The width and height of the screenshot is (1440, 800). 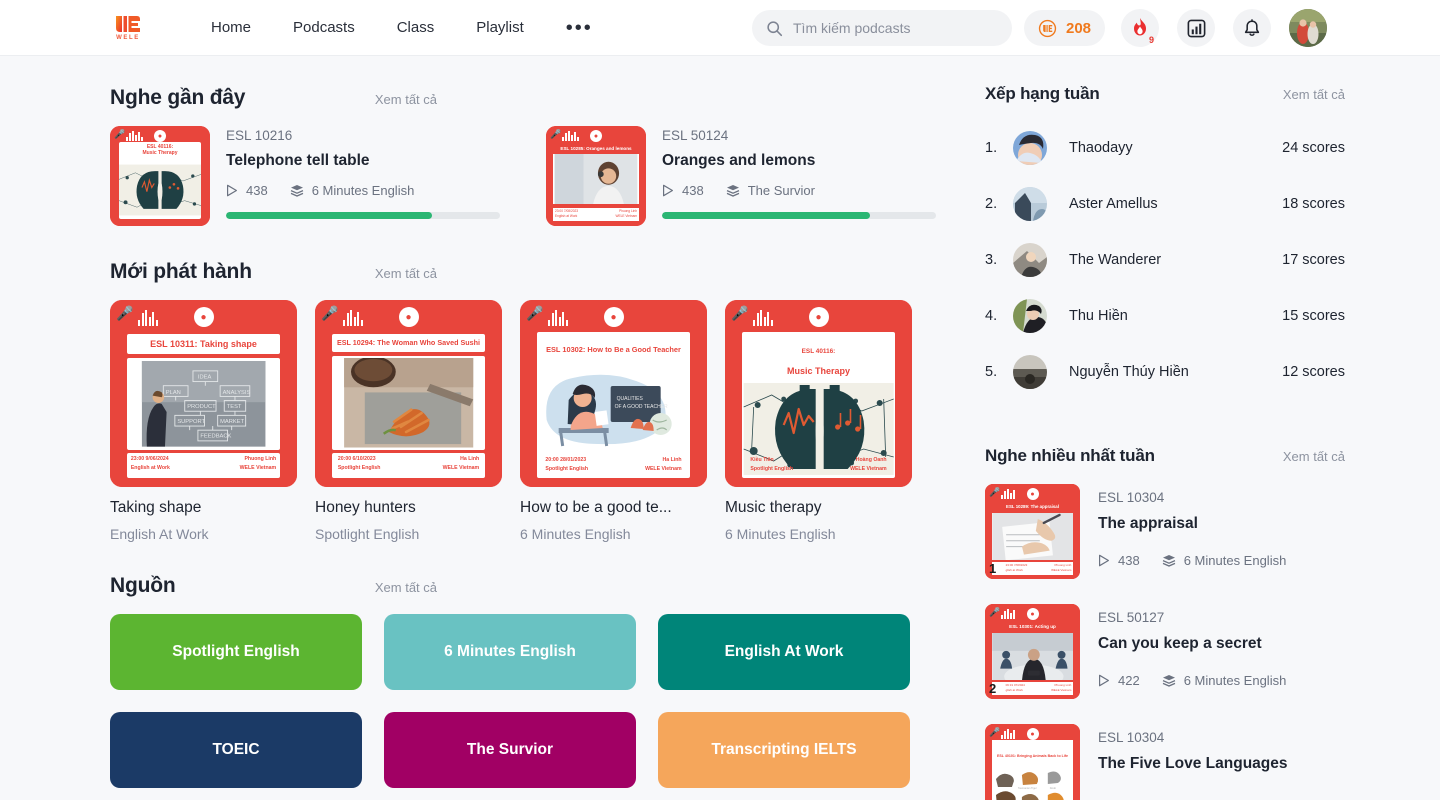 I want to click on ranking-row: 5. Nguyễn Thúy Hiền 12 scores, so click(x=1165, y=372).